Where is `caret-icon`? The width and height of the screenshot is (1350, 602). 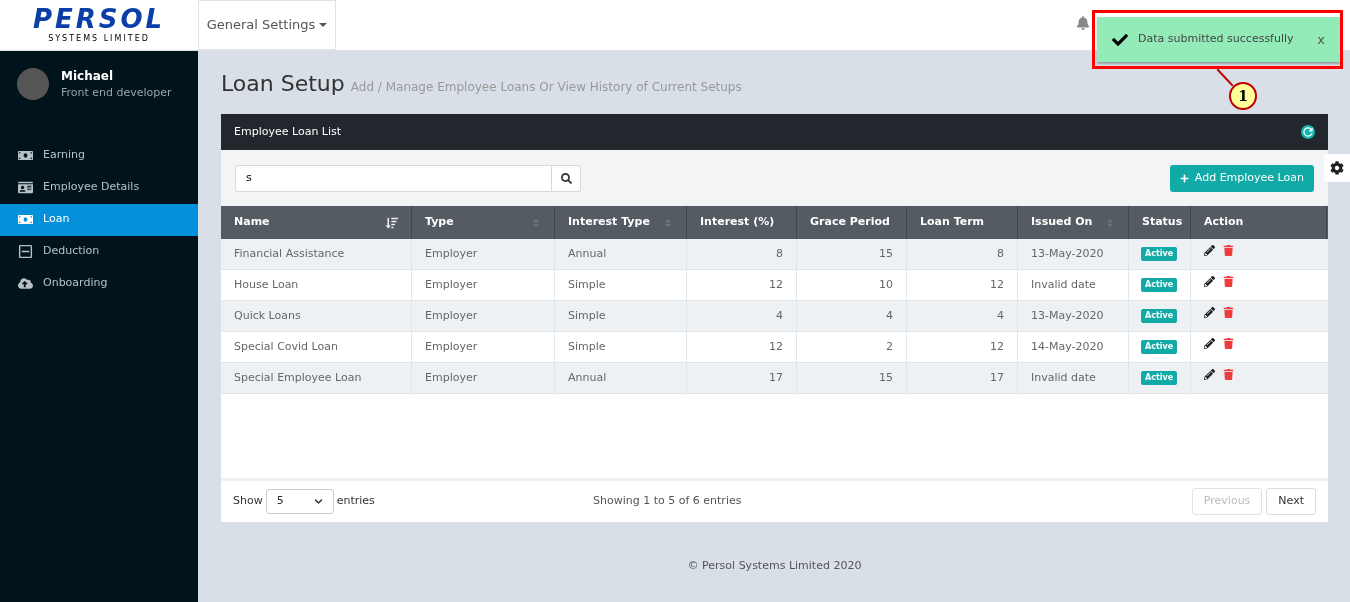 caret-icon is located at coordinates (323, 25).